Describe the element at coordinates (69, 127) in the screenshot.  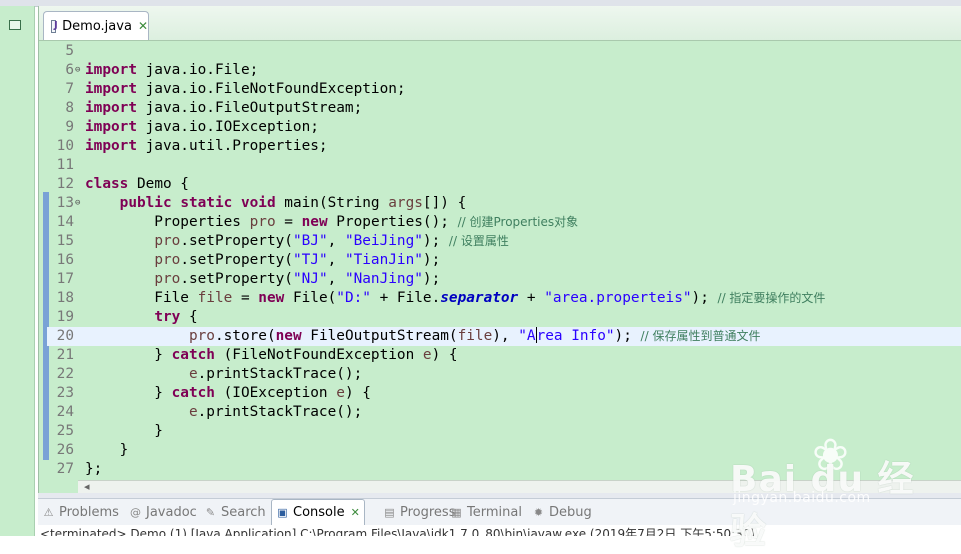
I see `line-number: 9` at that location.